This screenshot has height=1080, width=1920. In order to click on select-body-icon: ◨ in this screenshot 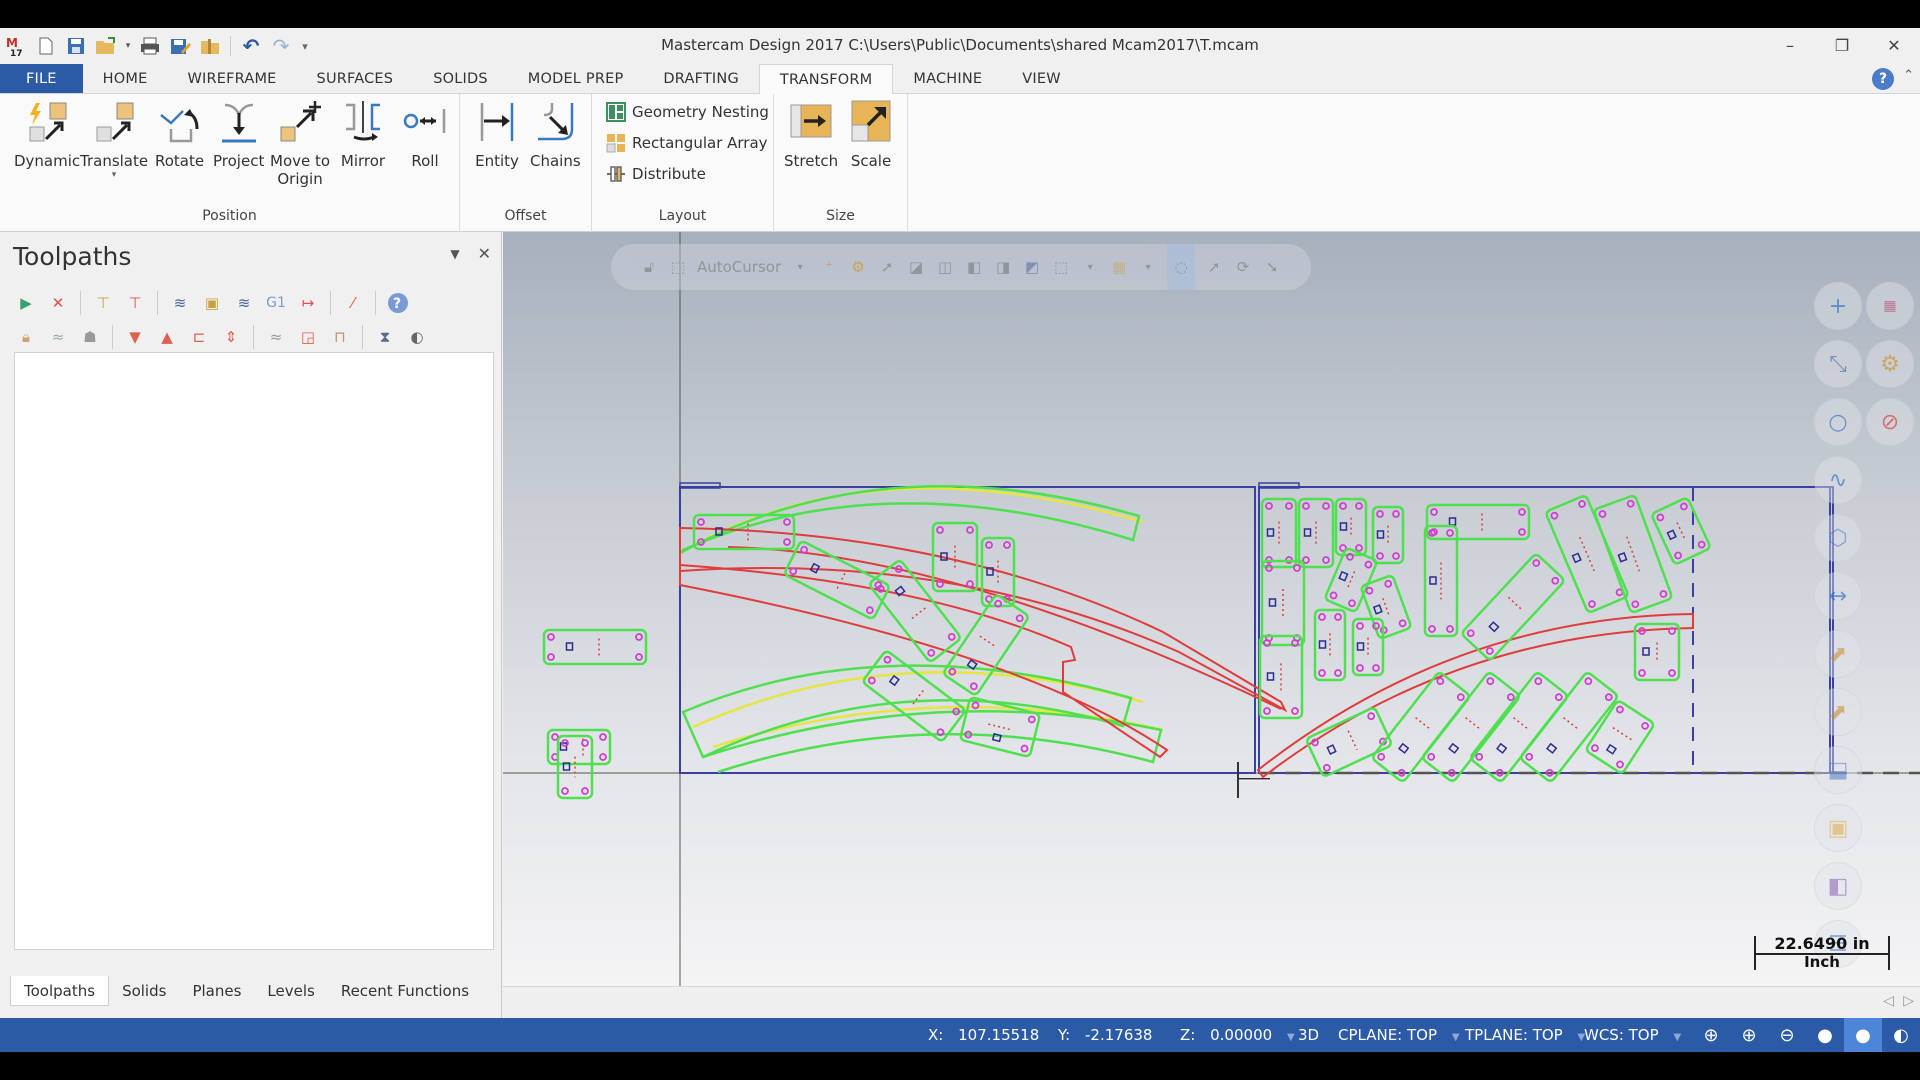, I will do `click(1003, 267)`.